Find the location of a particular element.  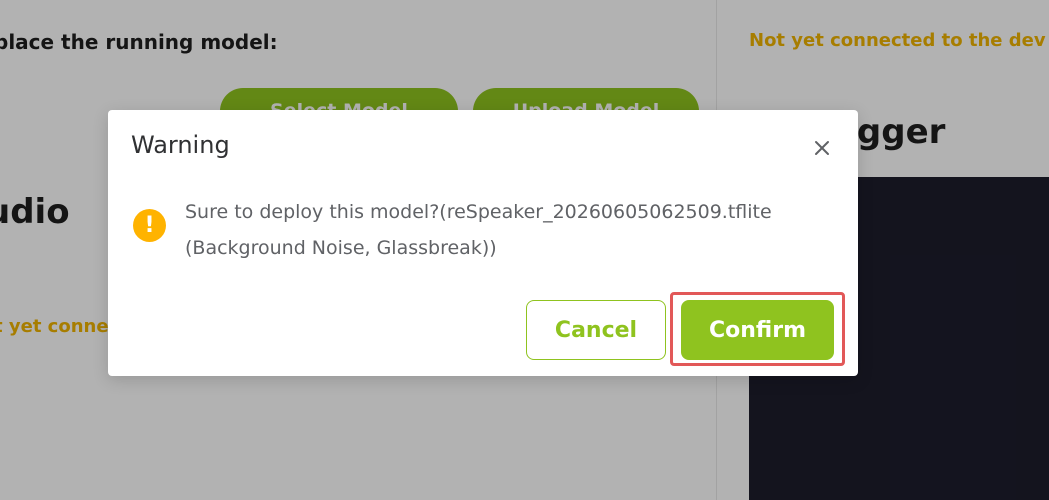

close-icon is located at coordinates (822, 148).